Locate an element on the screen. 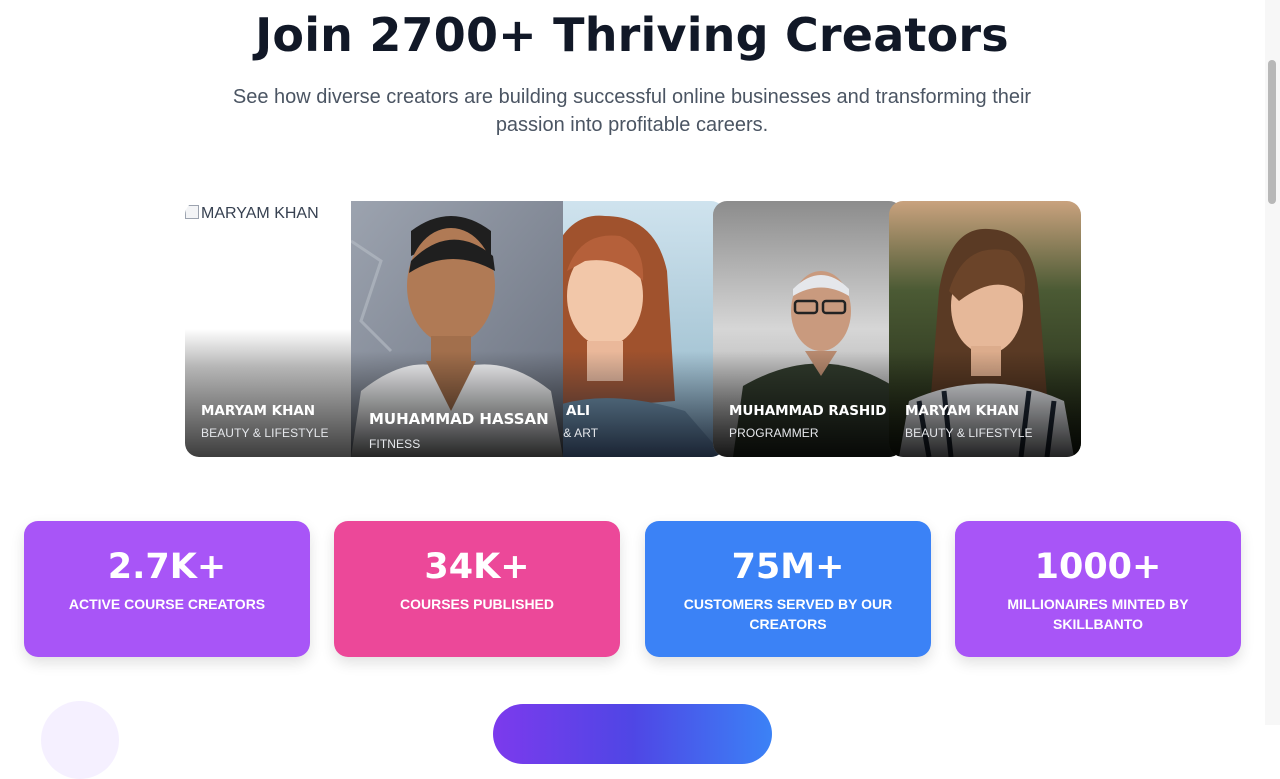 This screenshot has height=779, width=1280. broken-image-icon is located at coordinates (192, 212).